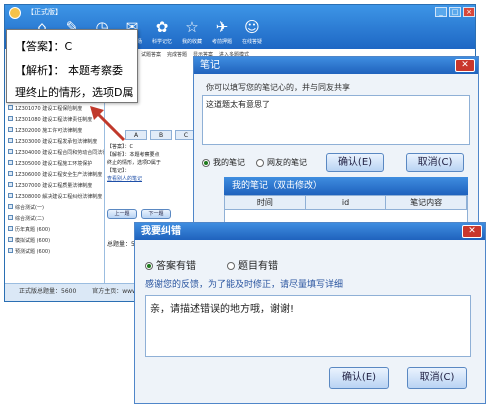 Image resolution: width=489 pixels, height=406 pixels. Describe the element at coordinates (191, 42) in the screenshot. I see `toolbar-label: 我的收藏` at that location.